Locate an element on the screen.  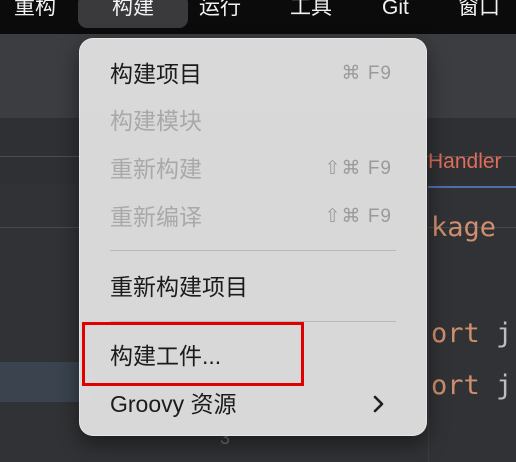
editor-gutter-line is located at coordinates (428, 325).